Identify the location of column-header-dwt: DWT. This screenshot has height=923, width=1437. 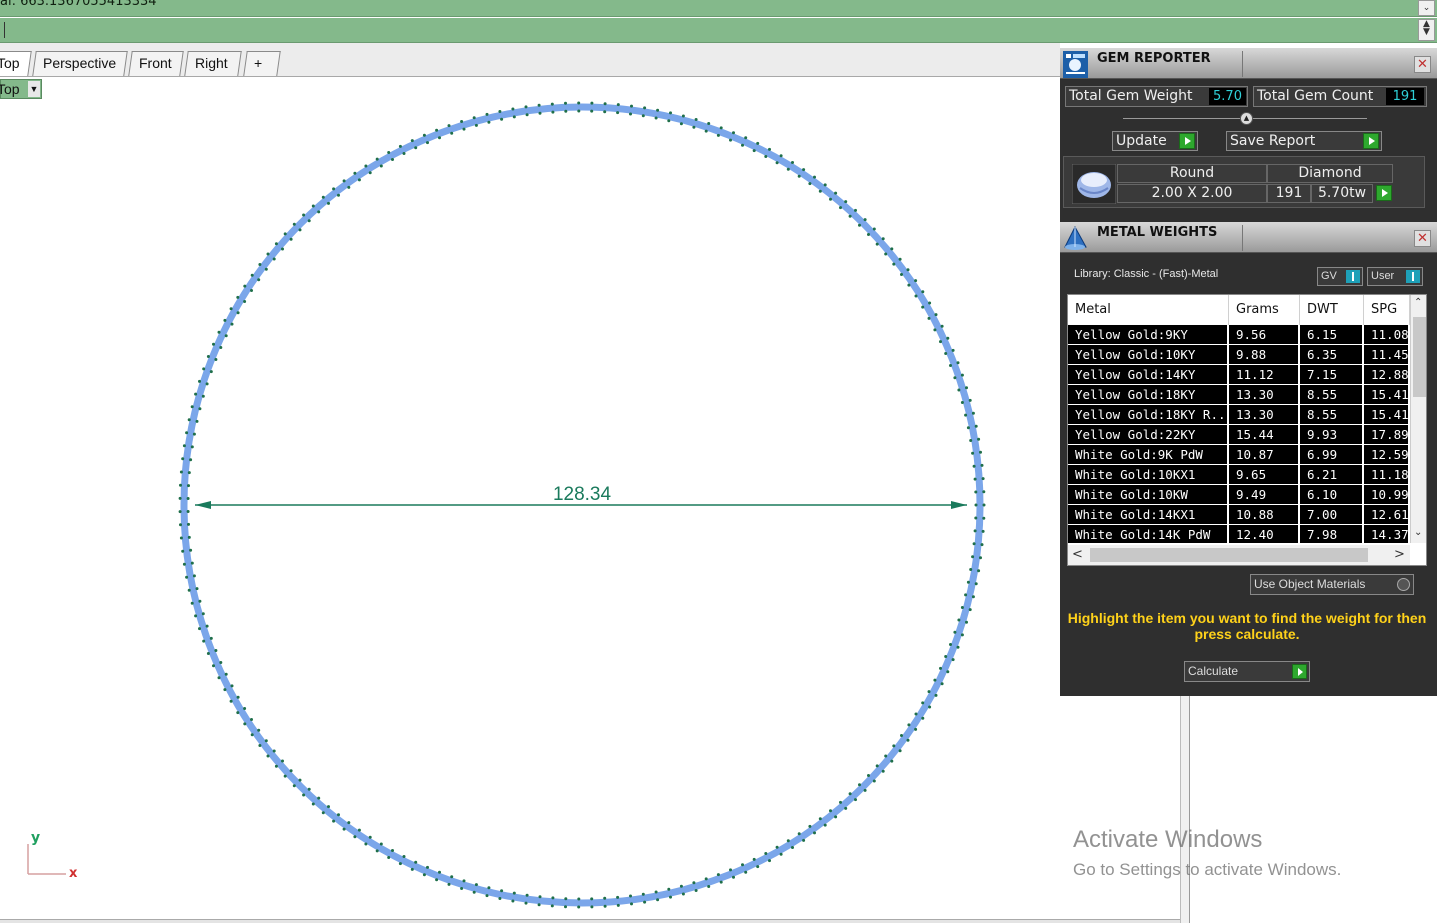
(1332, 310).